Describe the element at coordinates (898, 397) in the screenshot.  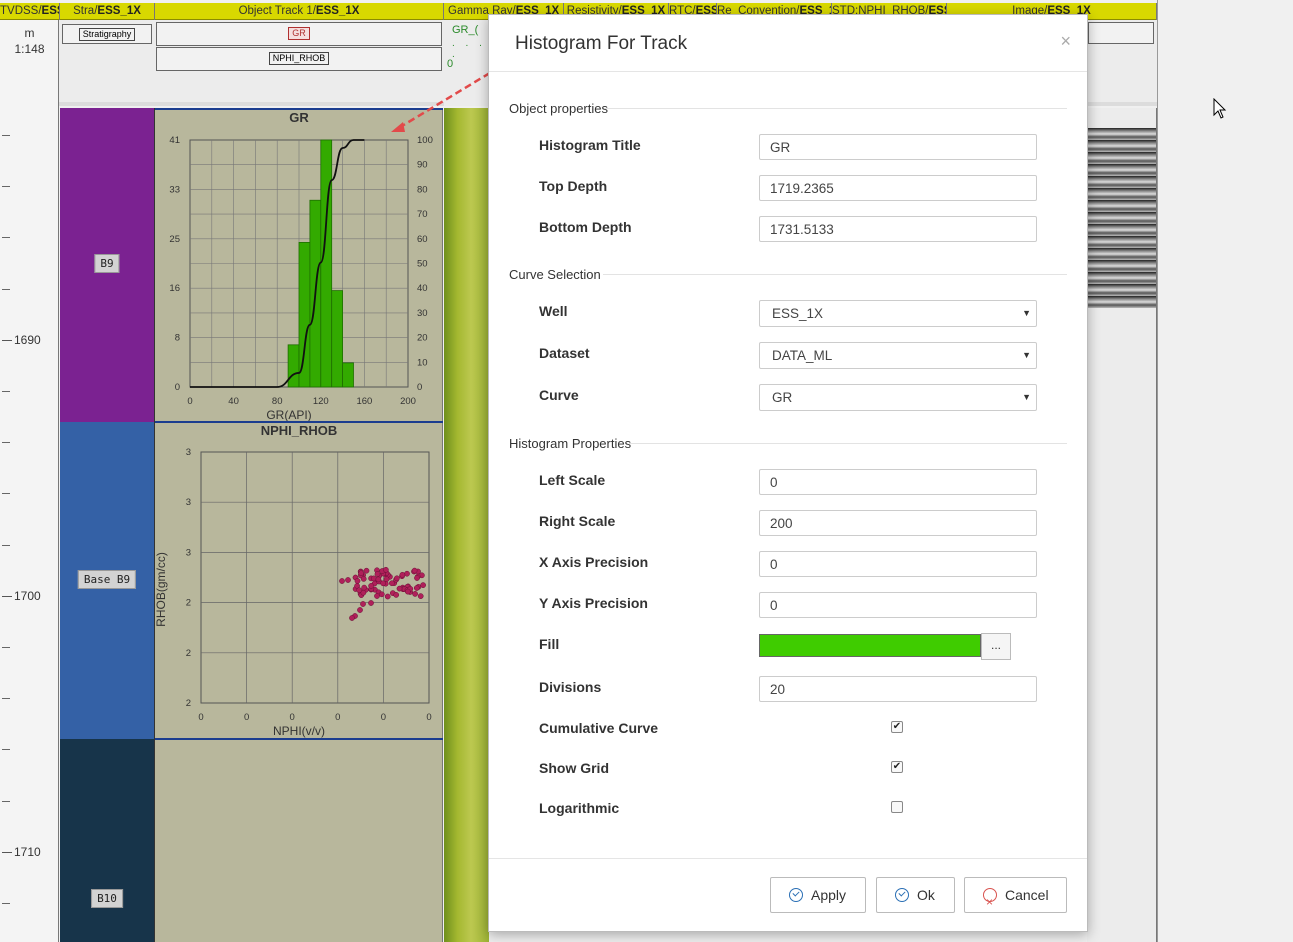
I see `curve-select: GR ▼` at that location.